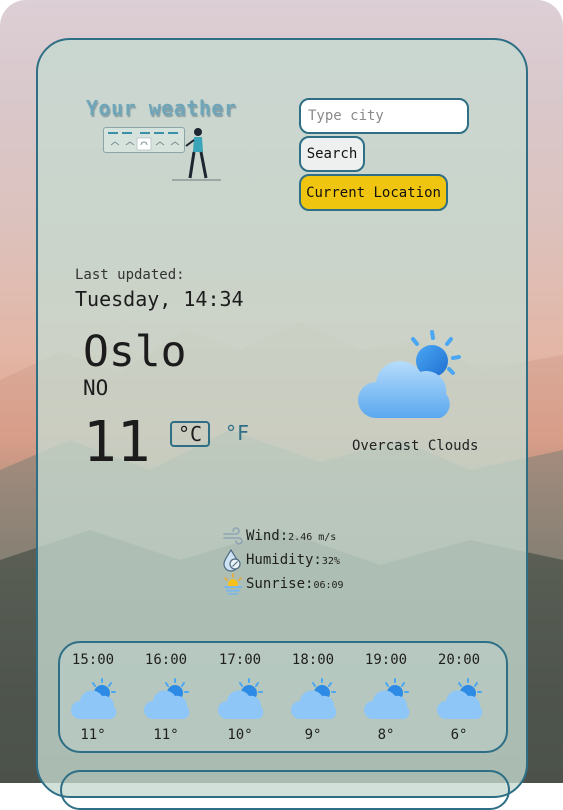 The image size is (563, 810). I want to click on country-code: NO, so click(96, 388).